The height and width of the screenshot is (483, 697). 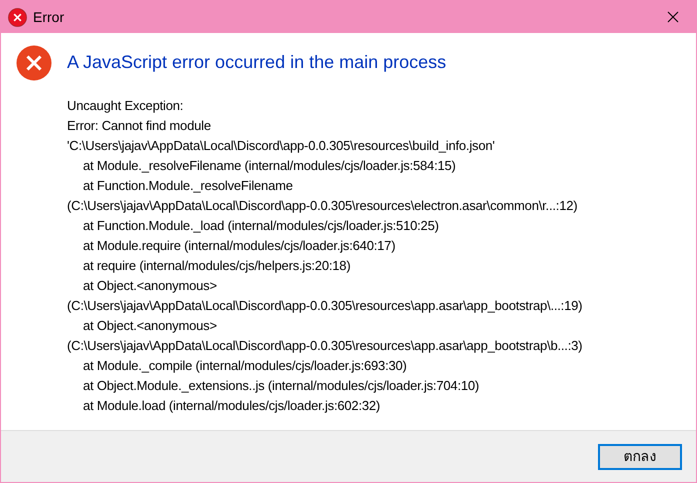 I want to click on close-icon, so click(x=673, y=17).